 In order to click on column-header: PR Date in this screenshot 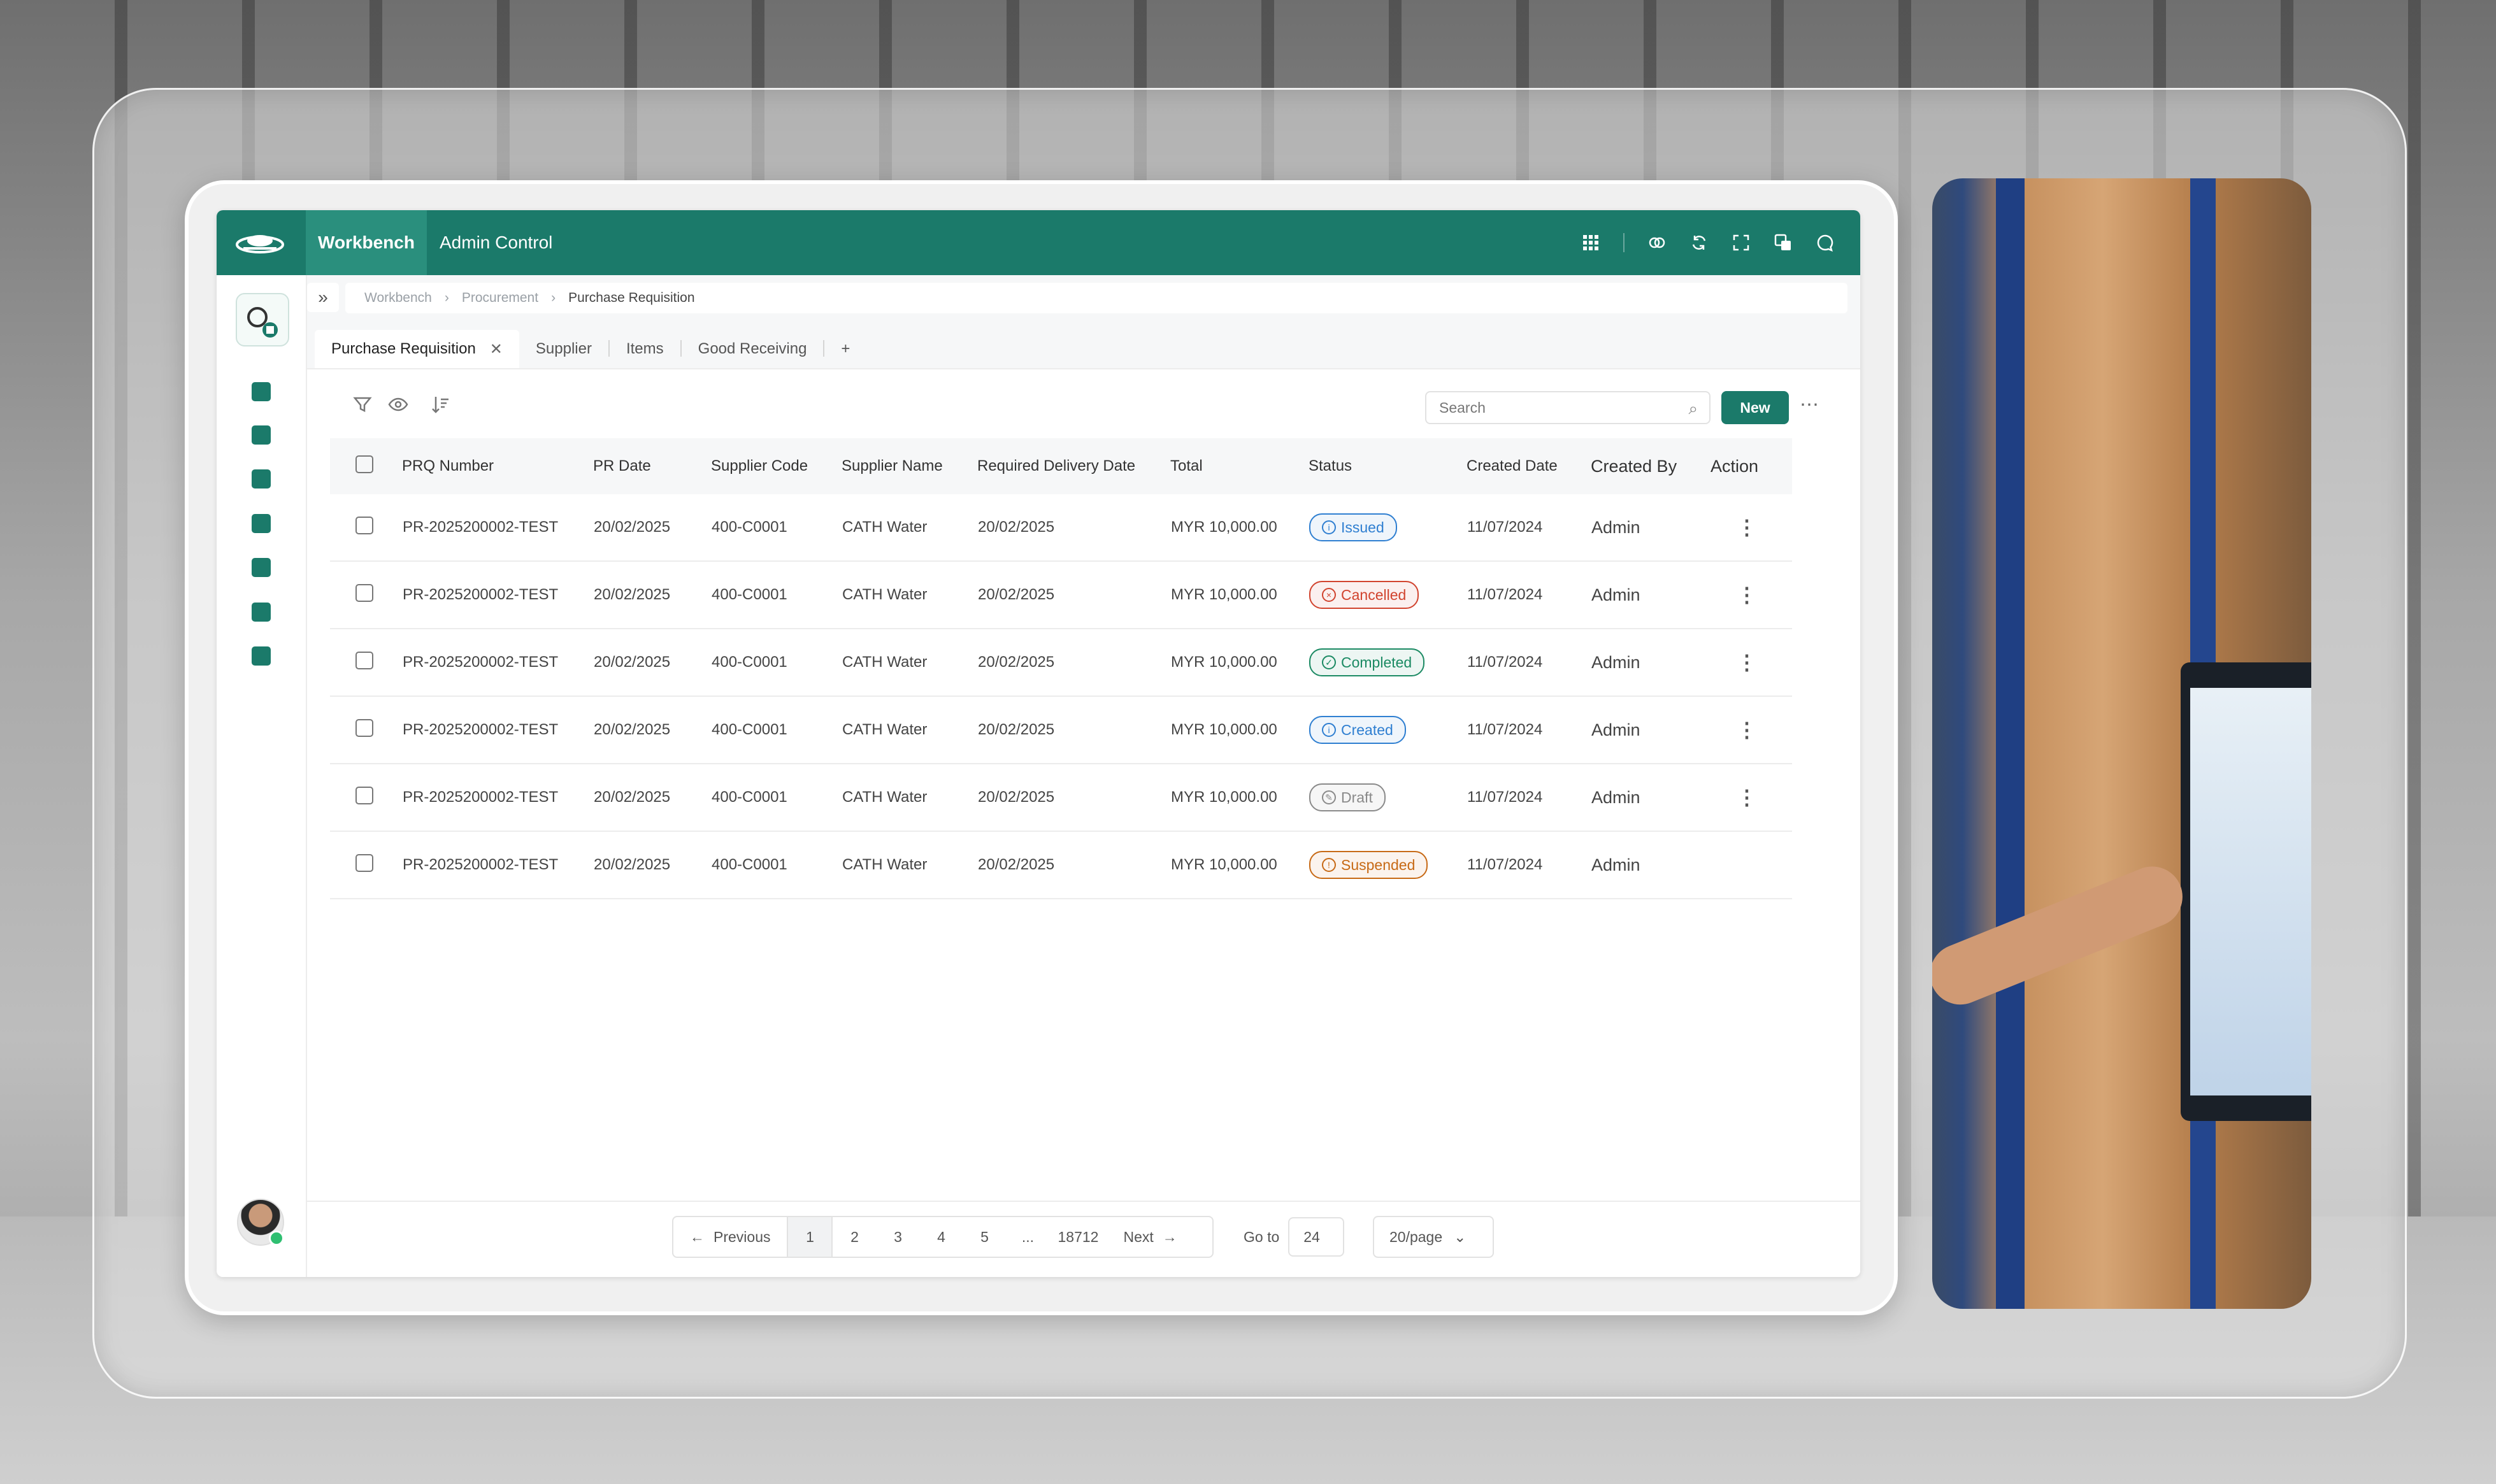, I will do `click(652, 466)`.